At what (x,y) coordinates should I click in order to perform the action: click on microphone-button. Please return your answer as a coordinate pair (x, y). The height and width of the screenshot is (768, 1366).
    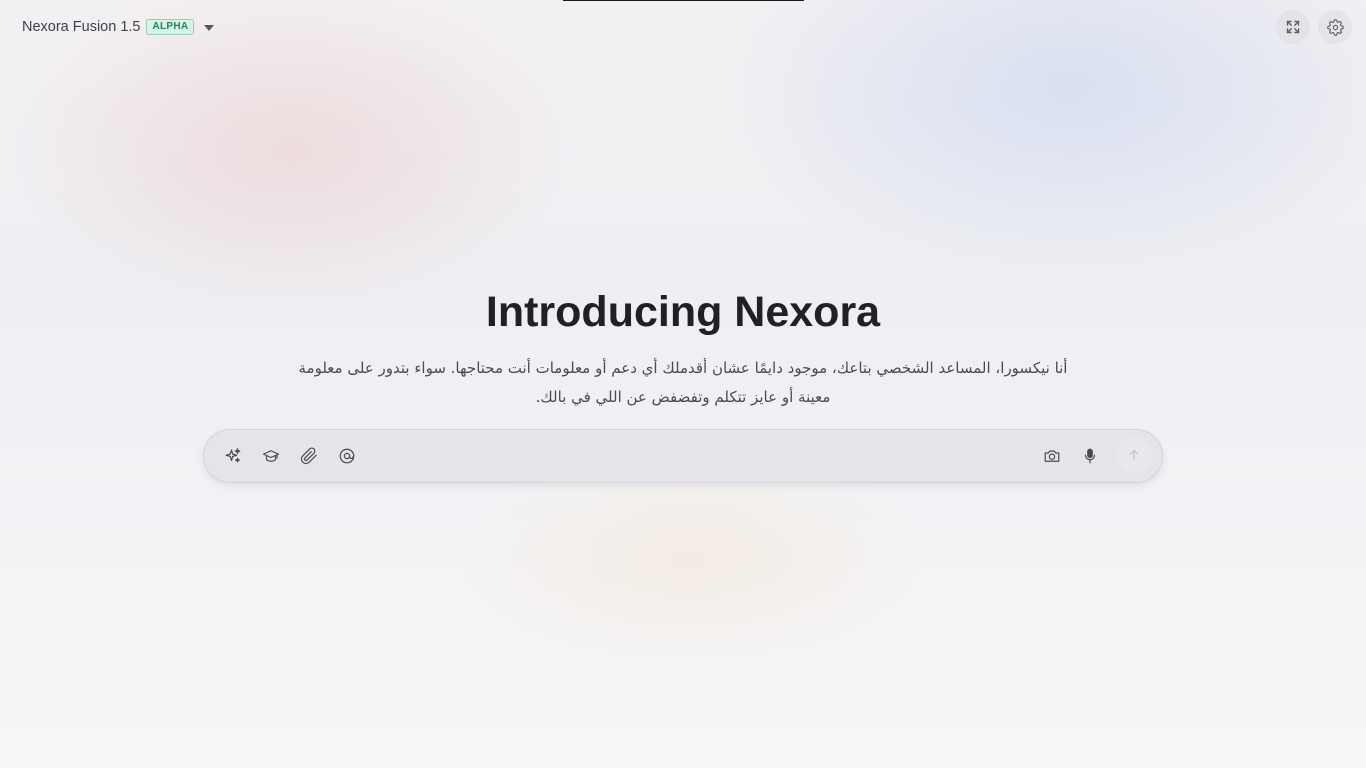
    Looking at the image, I should click on (1090, 456).